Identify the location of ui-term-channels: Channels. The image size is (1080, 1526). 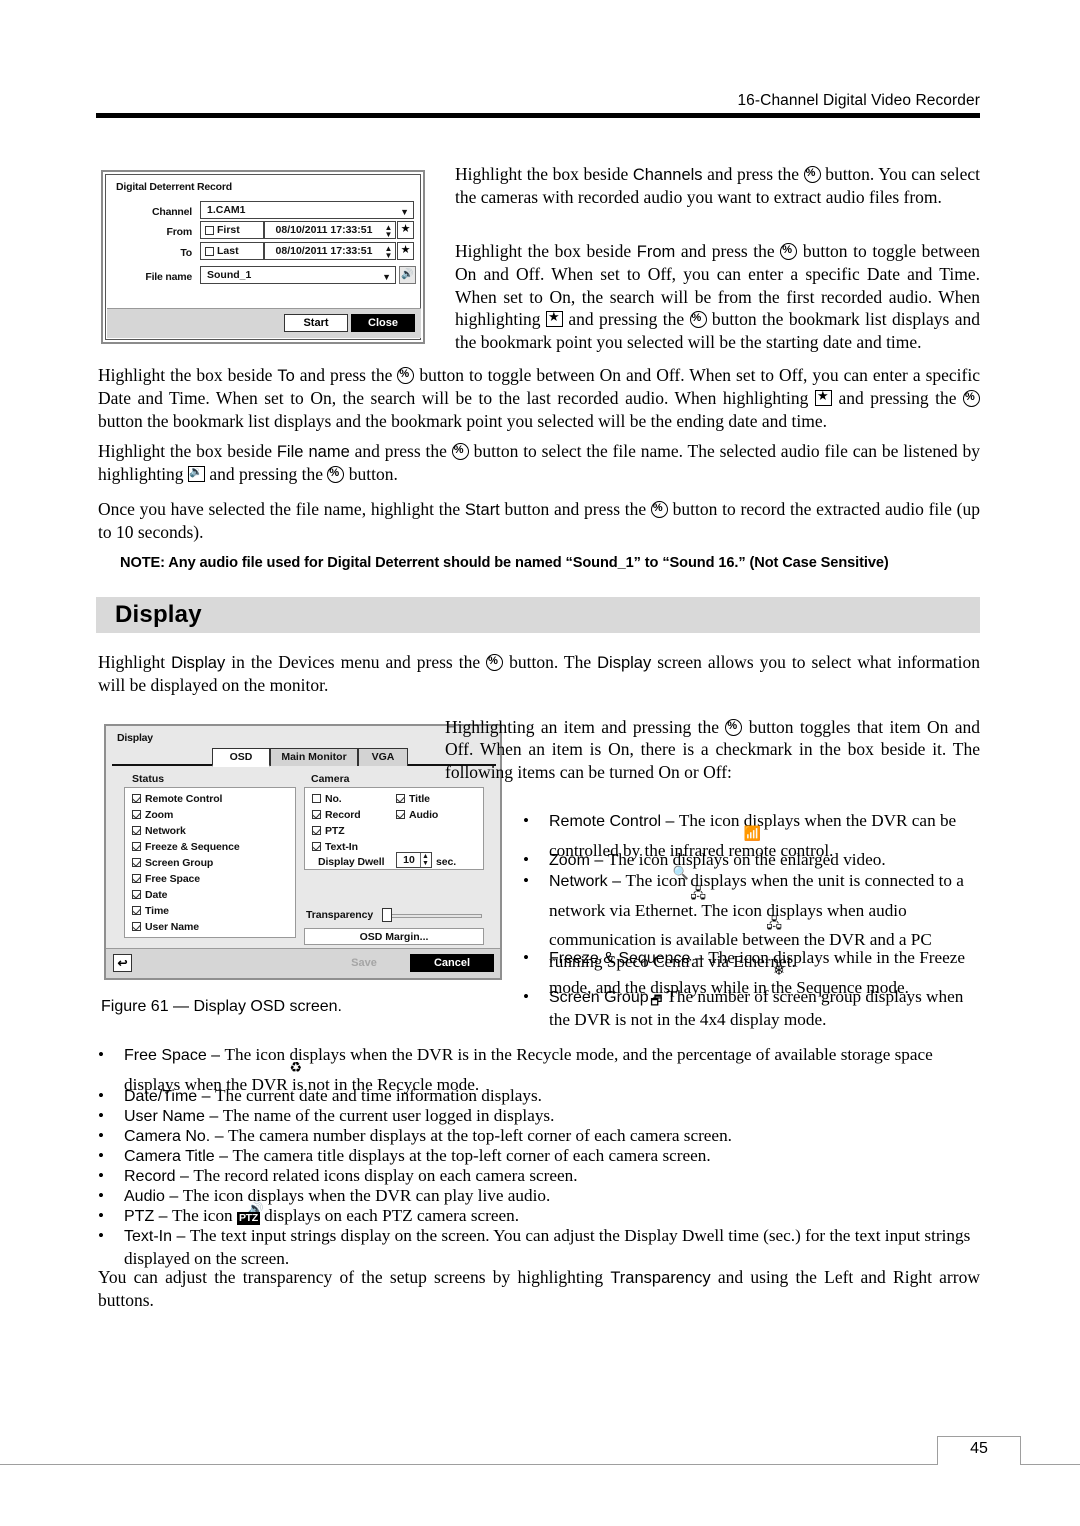
(667, 175).